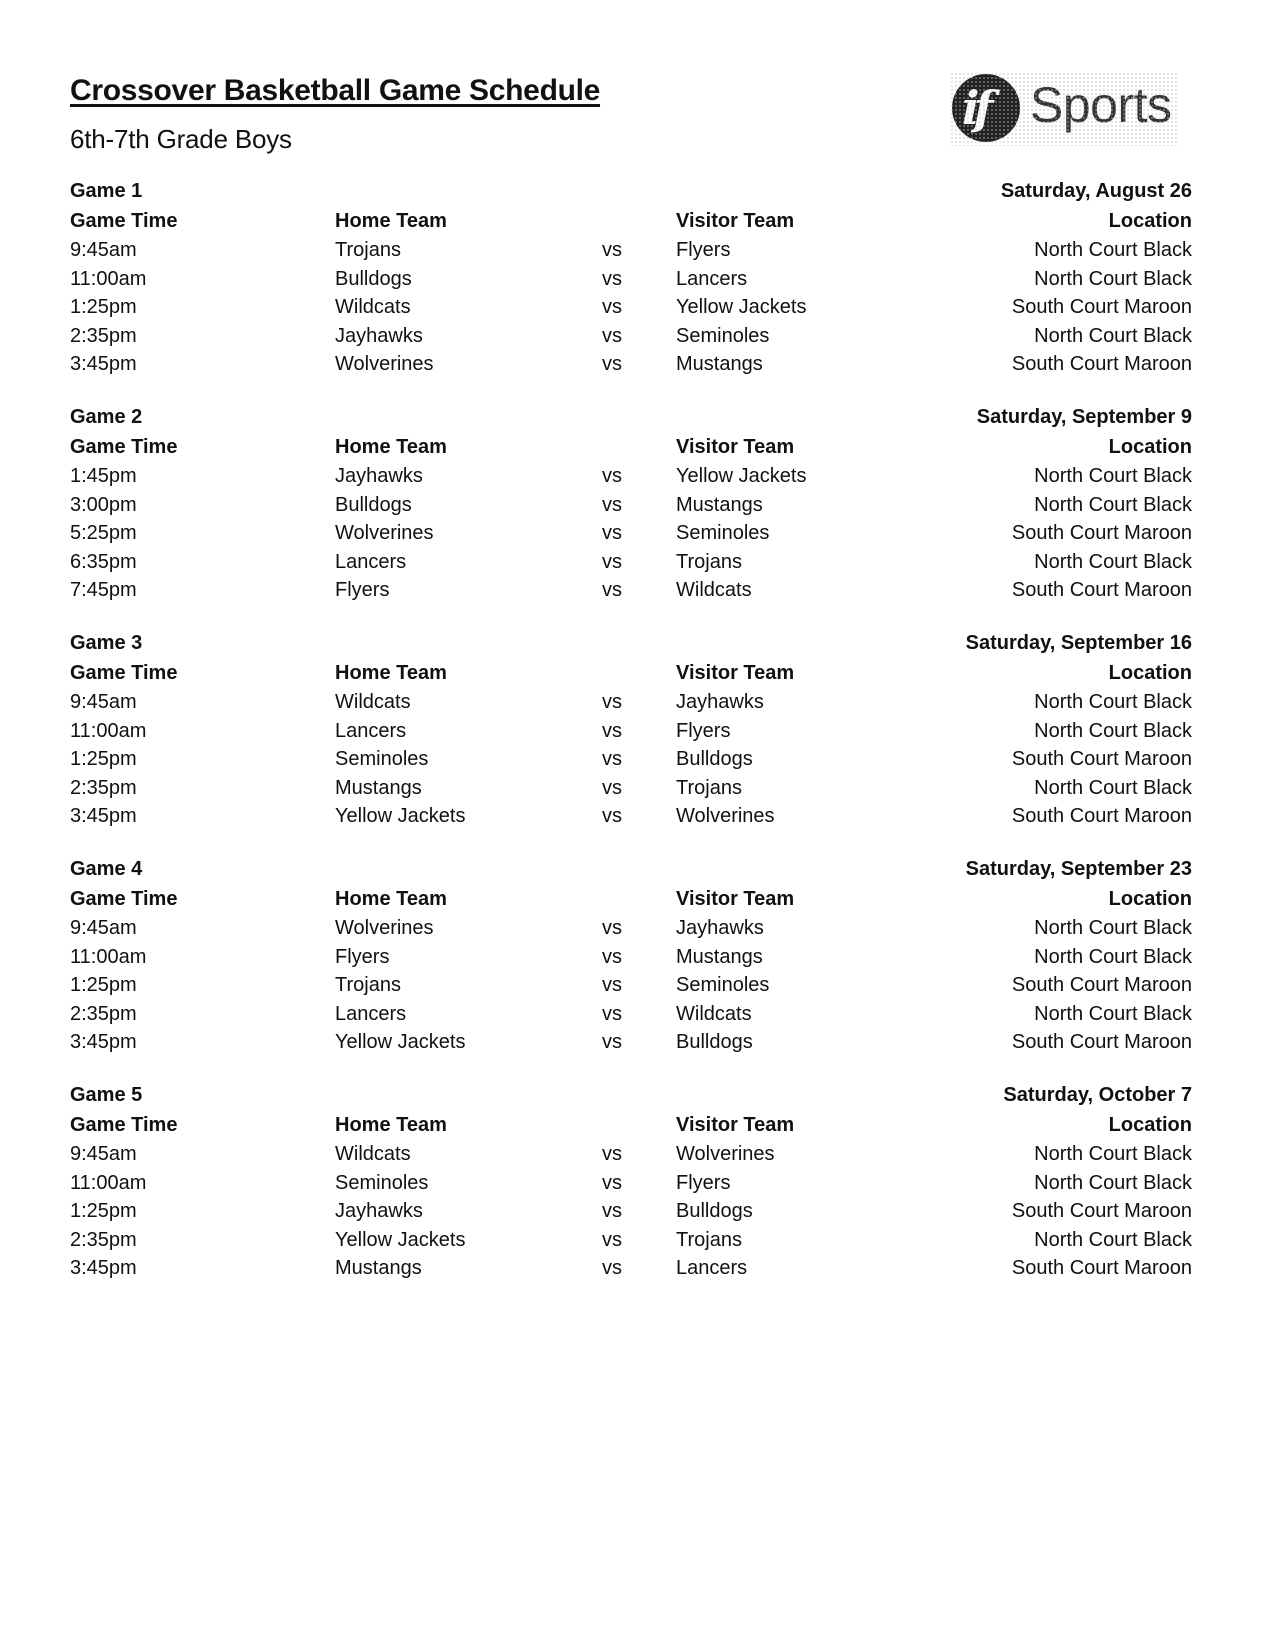  I want to click on match-time: 11:00am, so click(108, 730).